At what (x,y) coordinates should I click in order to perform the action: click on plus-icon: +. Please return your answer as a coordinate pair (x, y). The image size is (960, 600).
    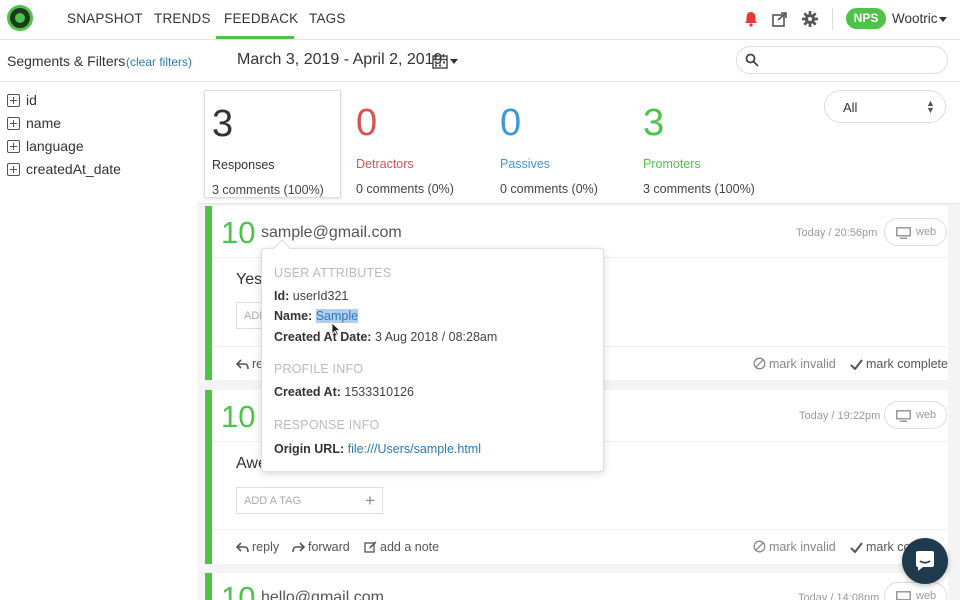
    Looking at the image, I should click on (370, 501).